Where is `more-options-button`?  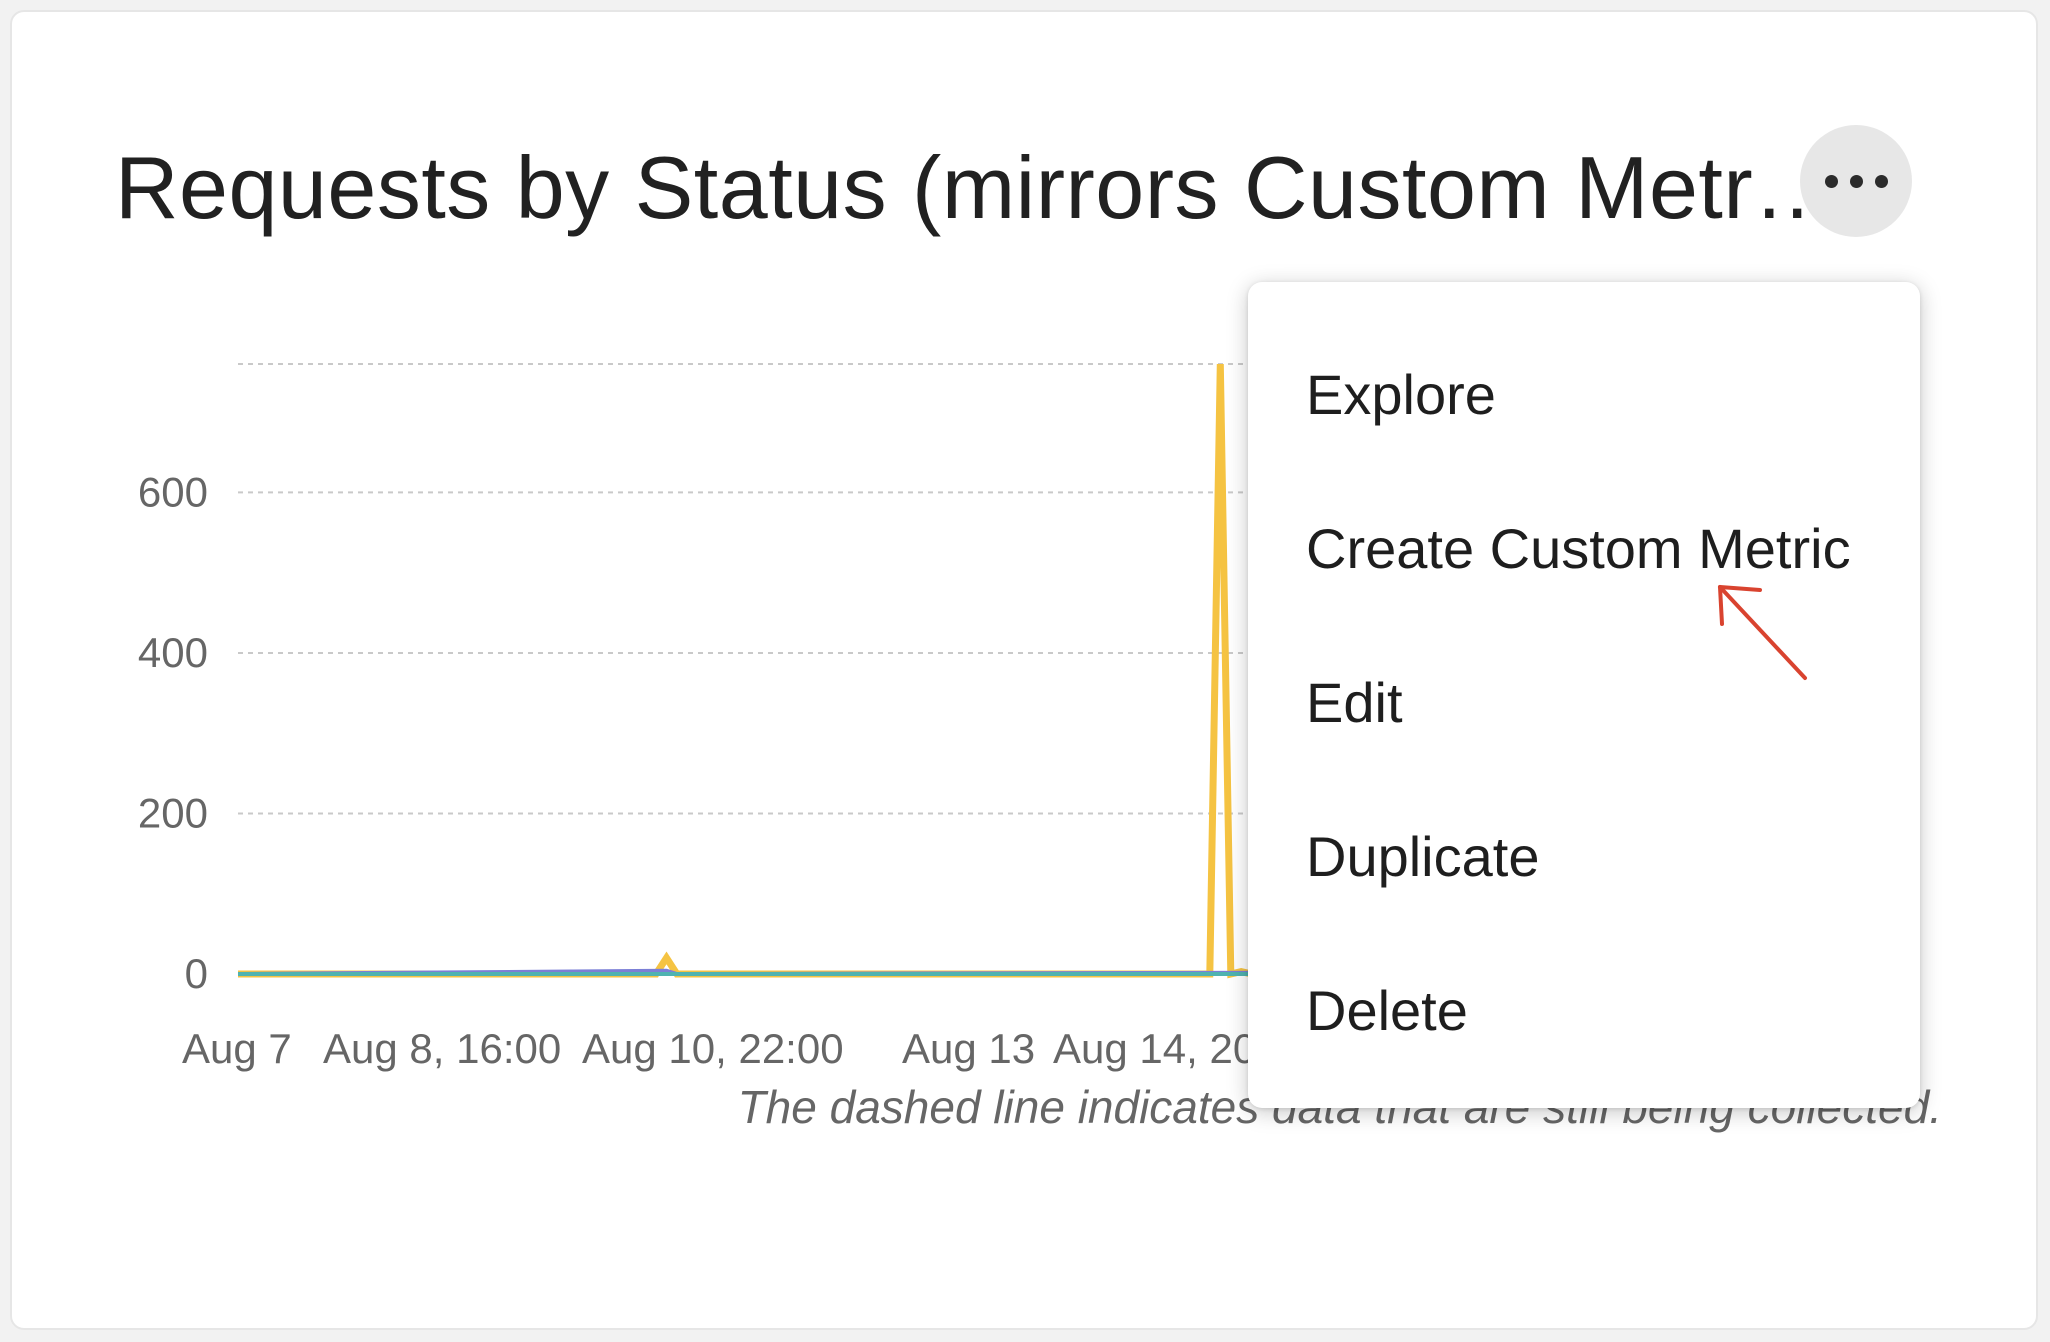 more-options-button is located at coordinates (1856, 181).